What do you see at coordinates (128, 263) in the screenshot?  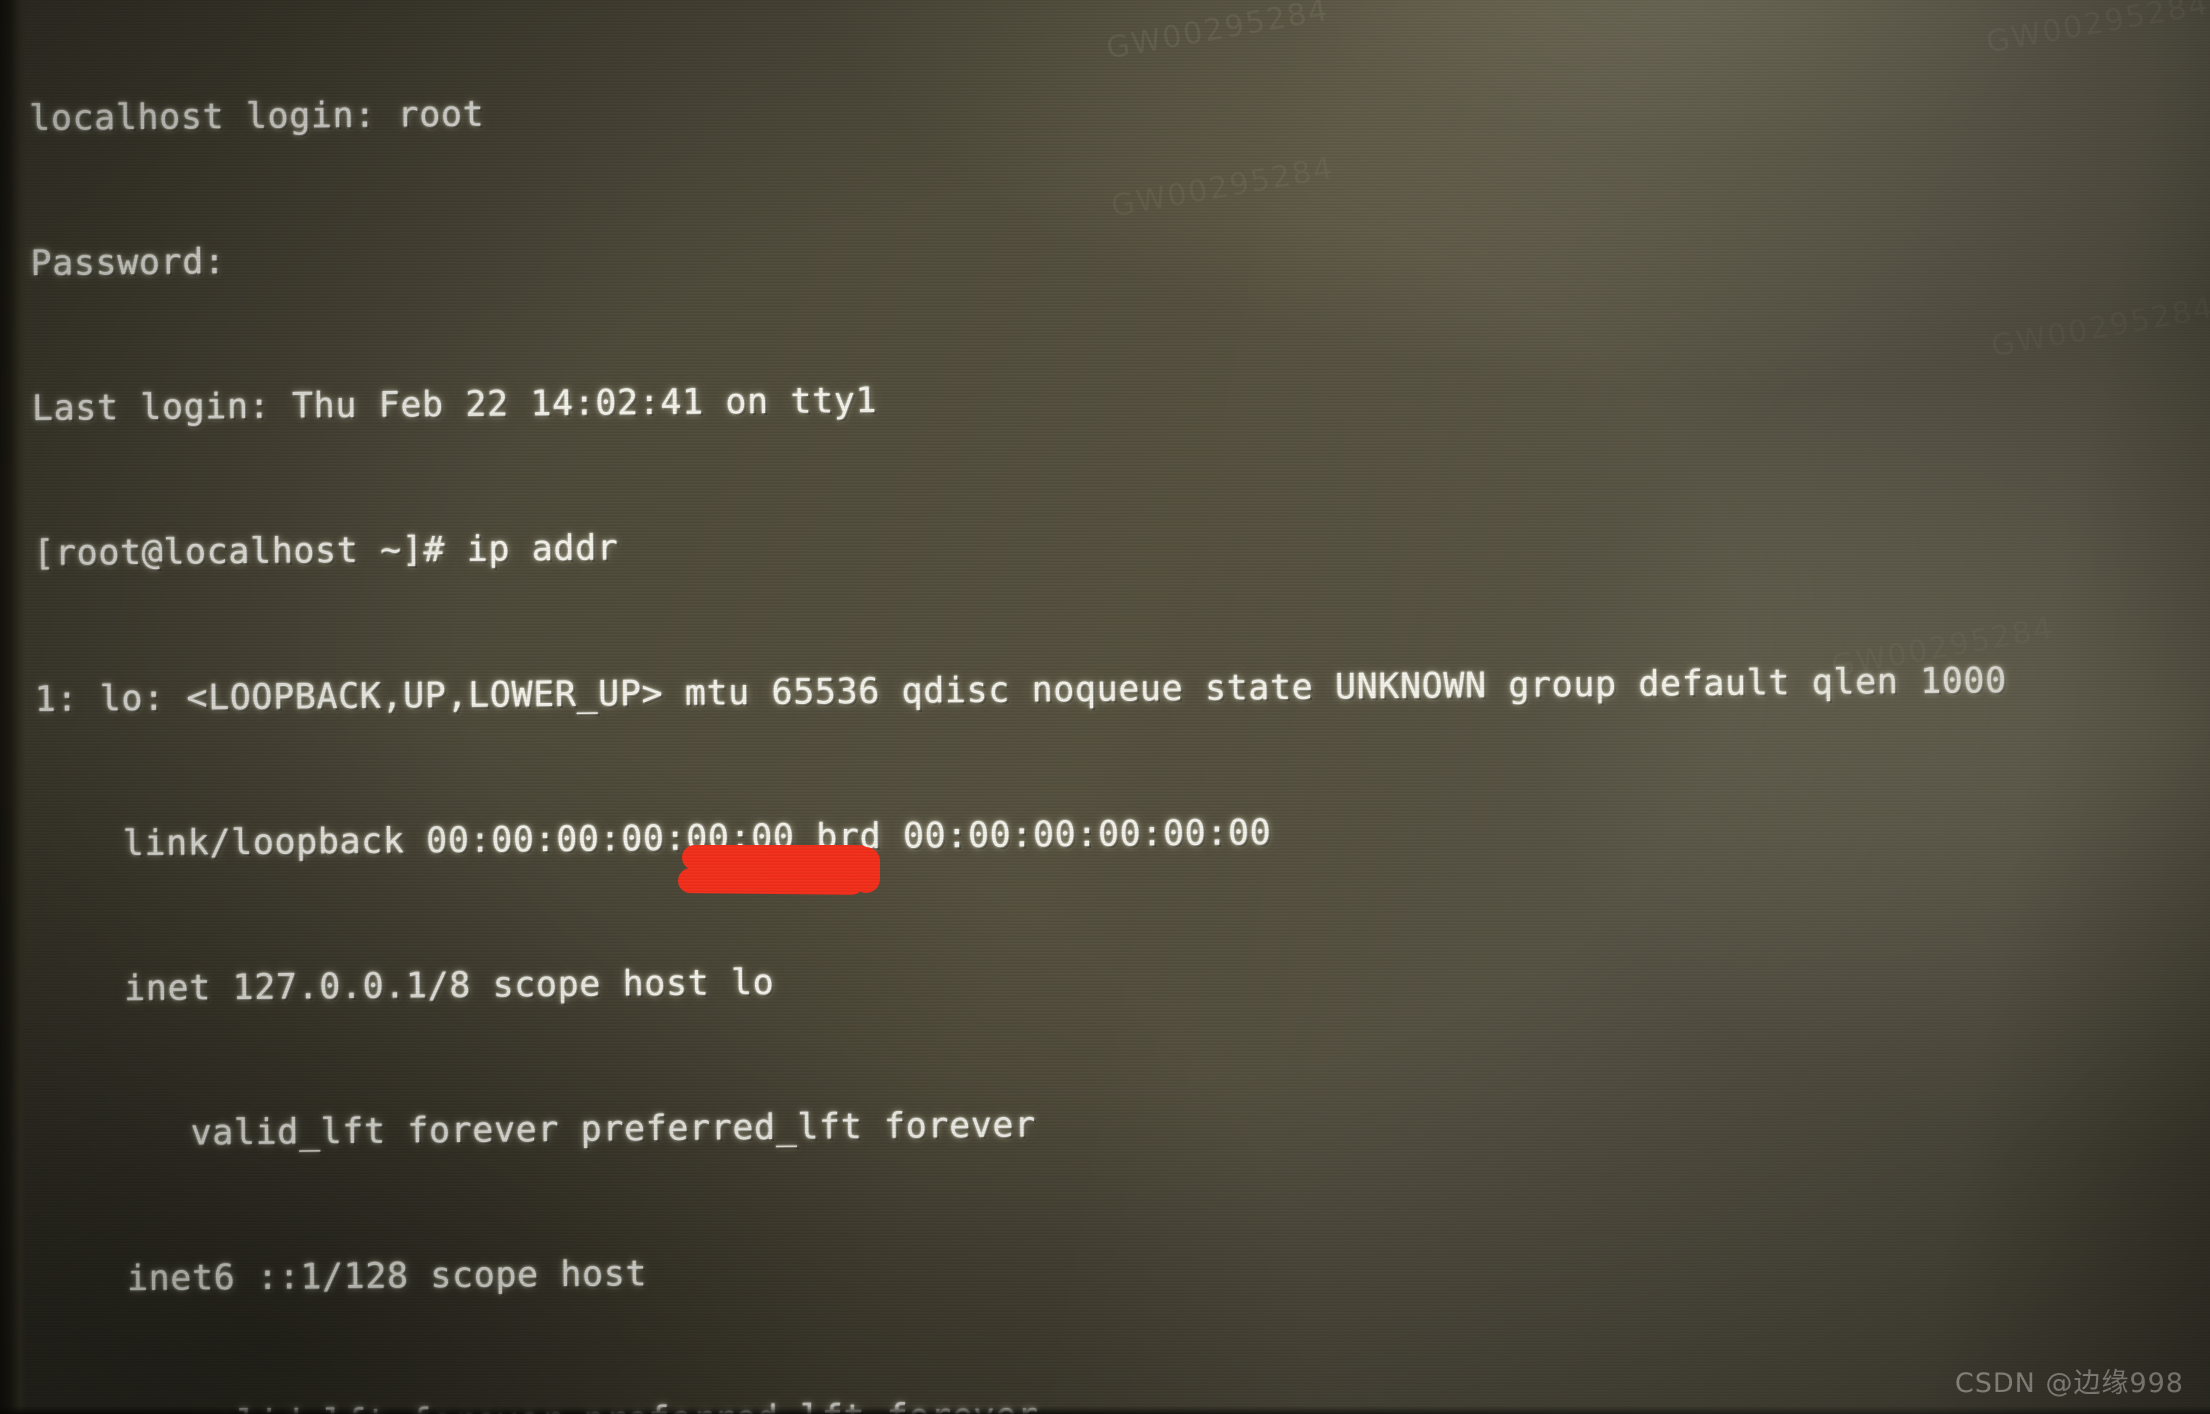 I see `console-line-password: Password:` at bounding box center [128, 263].